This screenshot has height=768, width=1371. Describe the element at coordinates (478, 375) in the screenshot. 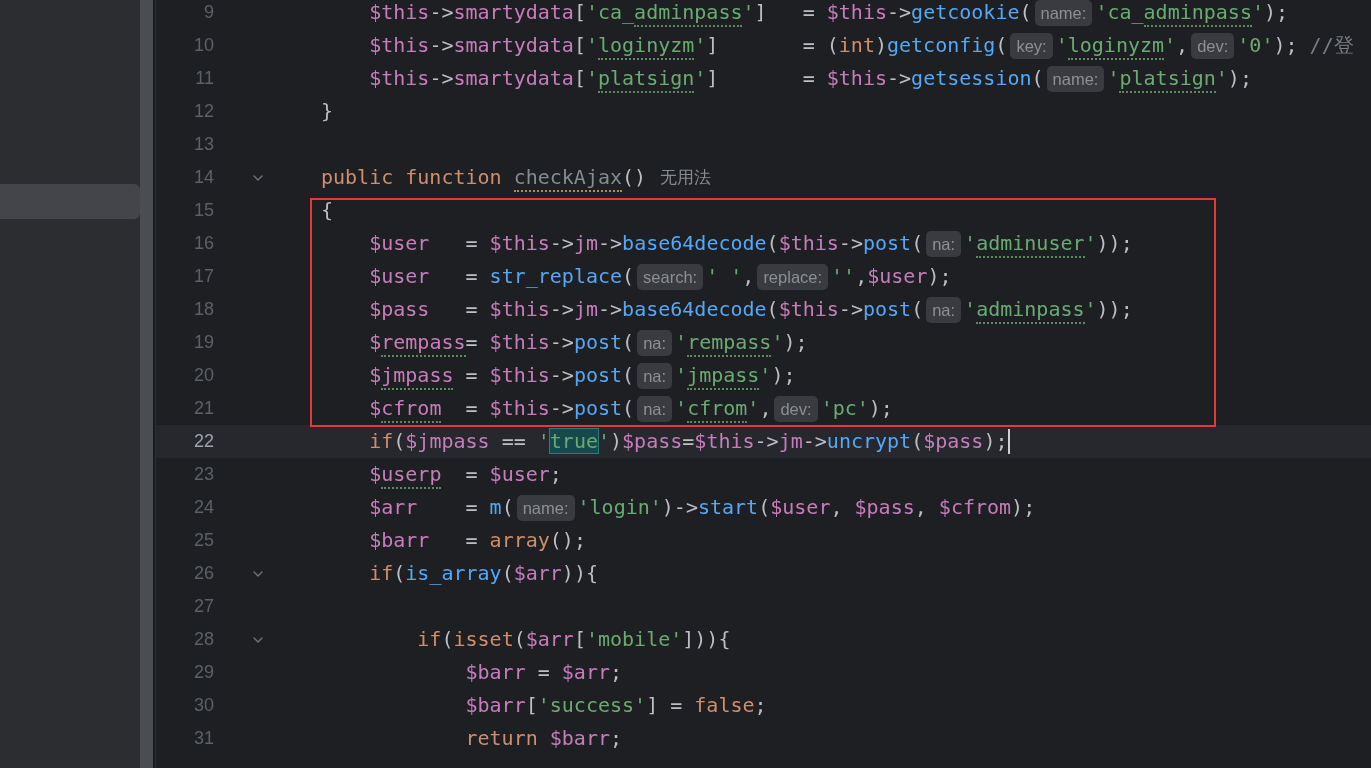

I see `code-text: $jmpass = $this->post(` at that location.